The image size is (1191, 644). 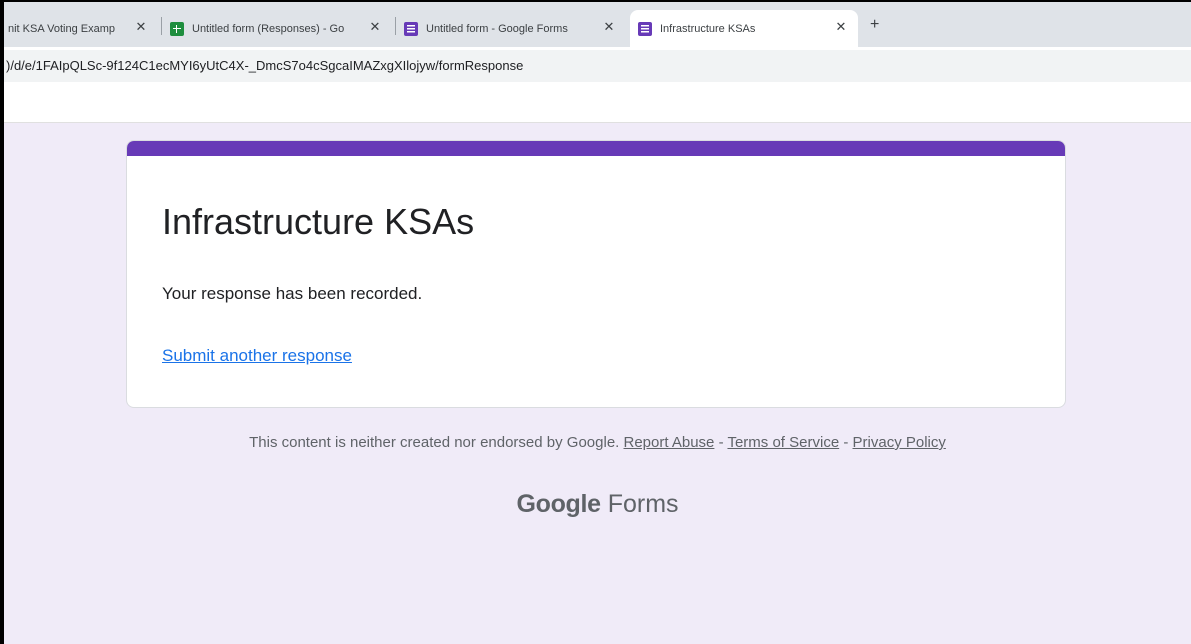 I want to click on google-forms-logo: Google Forms, so click(x=597, y=504).